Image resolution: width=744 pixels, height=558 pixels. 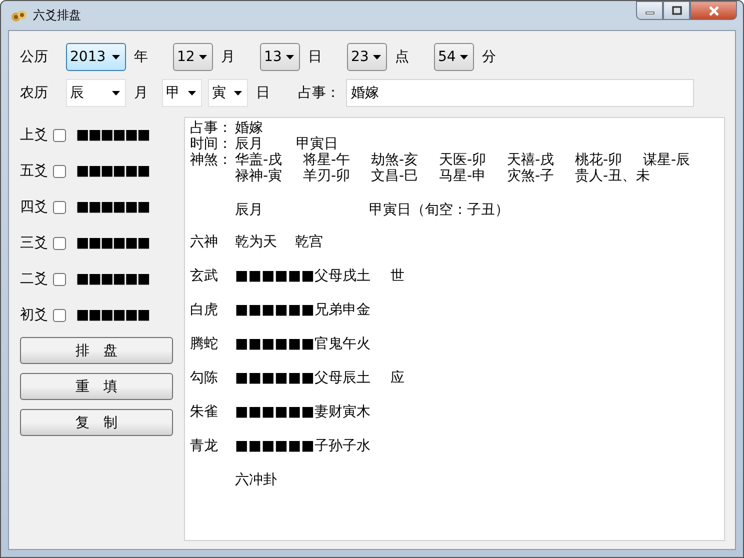 I want to click on action-button: 复 制, so click(x=96, y=422).